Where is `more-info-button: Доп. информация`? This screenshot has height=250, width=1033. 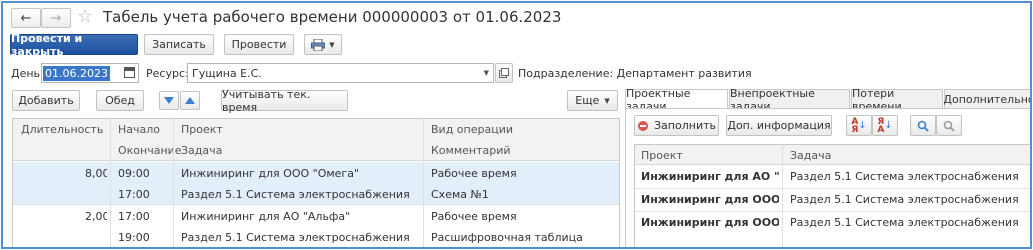
more-info-button: Доп. информация is located at coordinates (779, 125).